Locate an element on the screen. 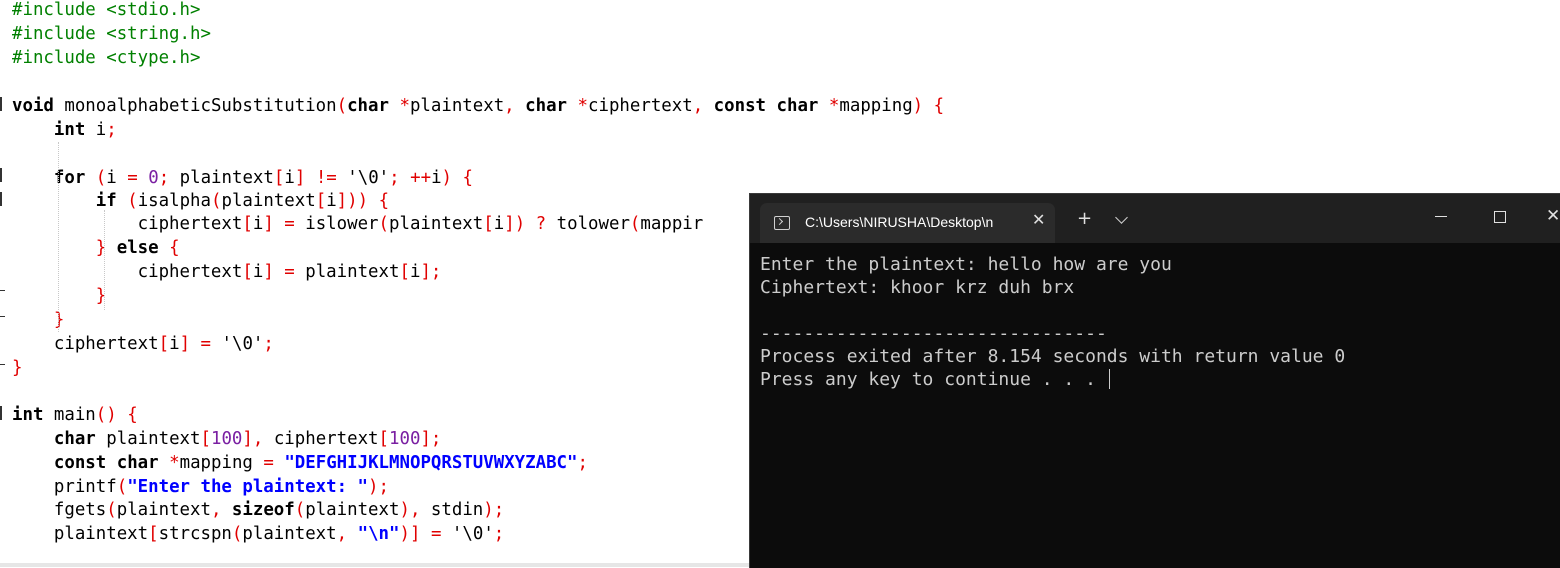 This screenshot has height=568, width=1560. code-token: mapping is located at coordinates (876, 106).